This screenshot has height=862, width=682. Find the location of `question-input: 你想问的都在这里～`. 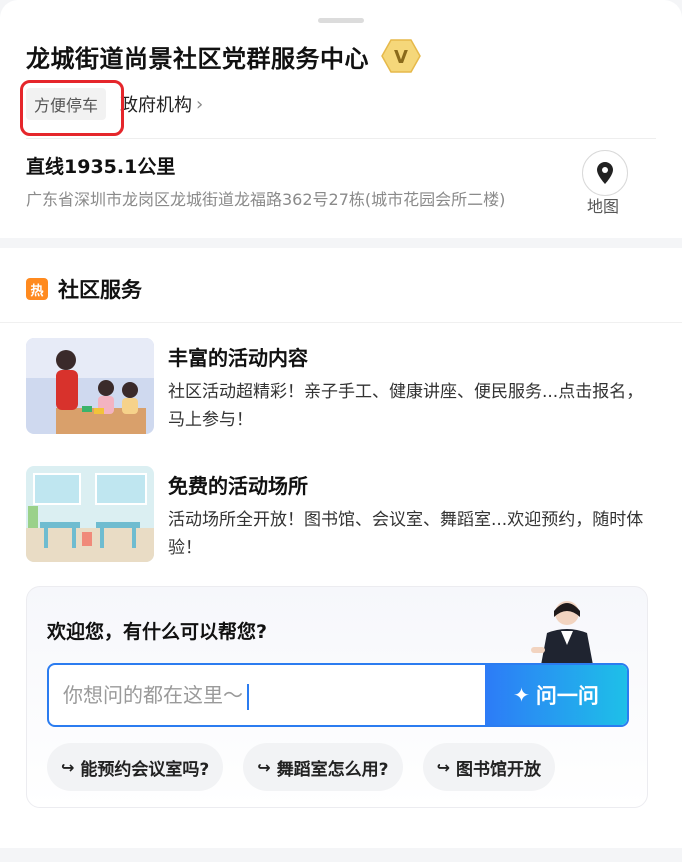

question-input: 你想问的都在这里～ is located at coordinates (156, 695).